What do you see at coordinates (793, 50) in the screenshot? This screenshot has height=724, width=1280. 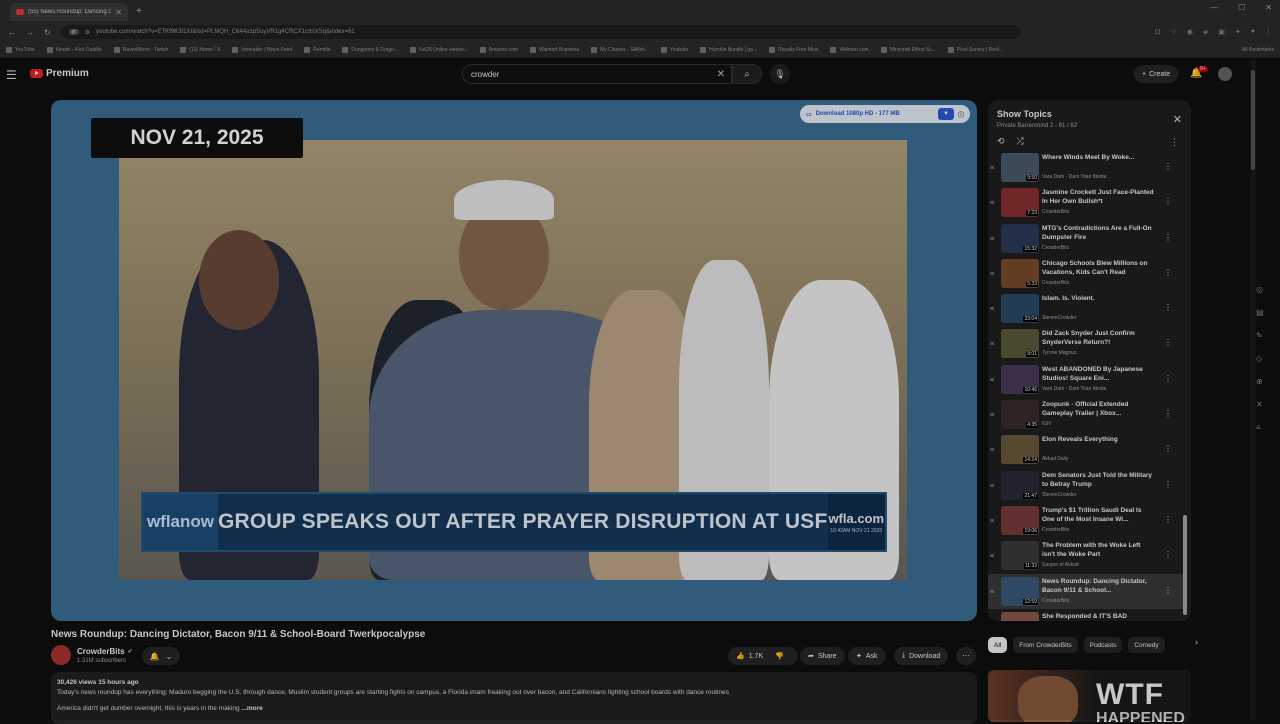 I see `bookmark-item: Royalty Free Musi` at bounding box center [793, 50].